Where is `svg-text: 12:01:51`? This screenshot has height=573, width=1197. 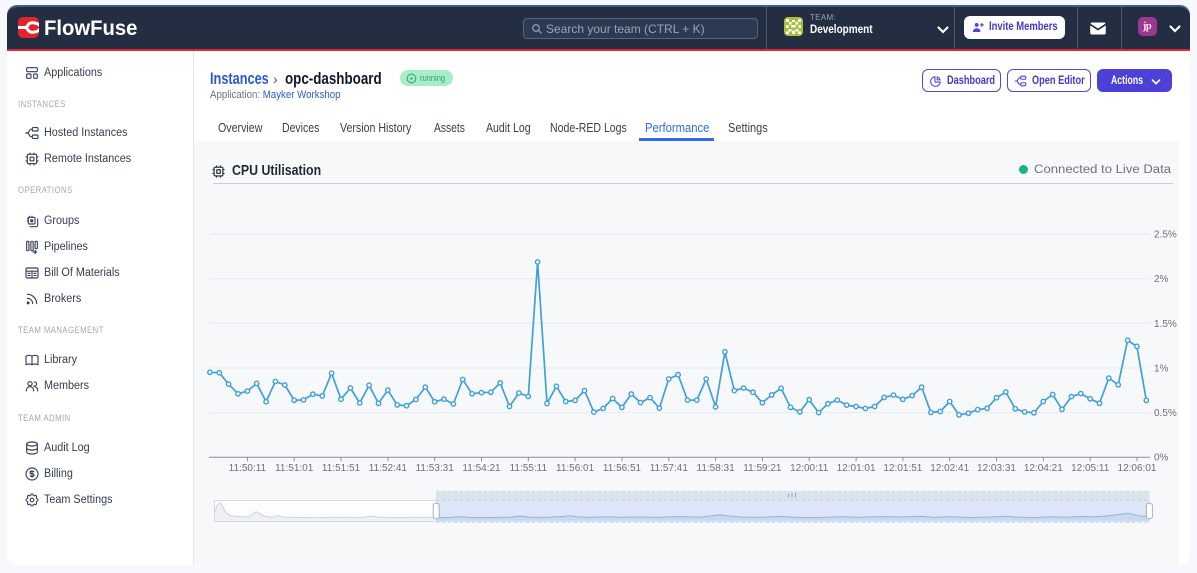
svg-text: 12:01:51 is located at coordinates (902, 468).